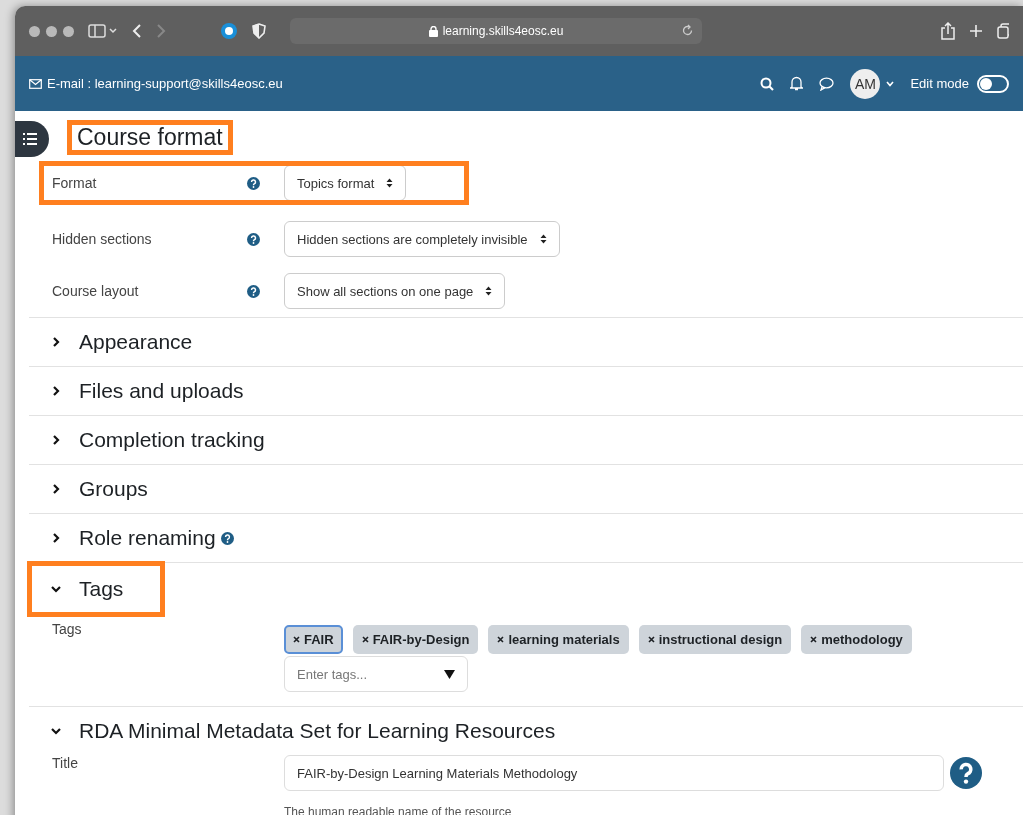 This screenshot has width=1023, height=815. What do you see at coordinates (939, 83) in the screenshot?
I see `edit-mode-label: Edit mode` at bounding box center [939, 83].